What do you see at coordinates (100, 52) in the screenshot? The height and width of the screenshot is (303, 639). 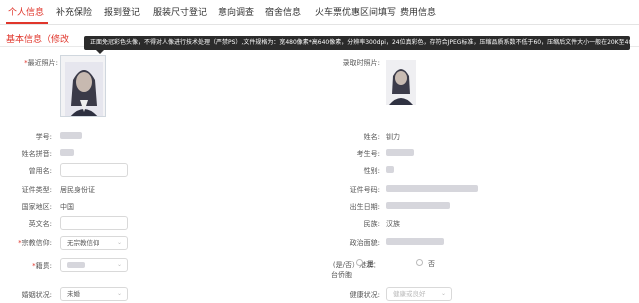 I see `tooltip-arrow` at bounding box center [100, 52].